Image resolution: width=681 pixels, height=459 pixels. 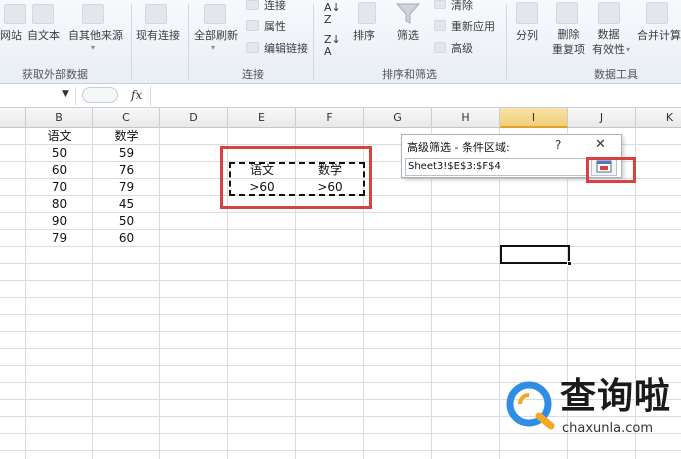 What do you see at coordinates (332, 46) in the screenshot?
I see `sort-za-icon: Z↓ A` at bounding box center [332, 46].